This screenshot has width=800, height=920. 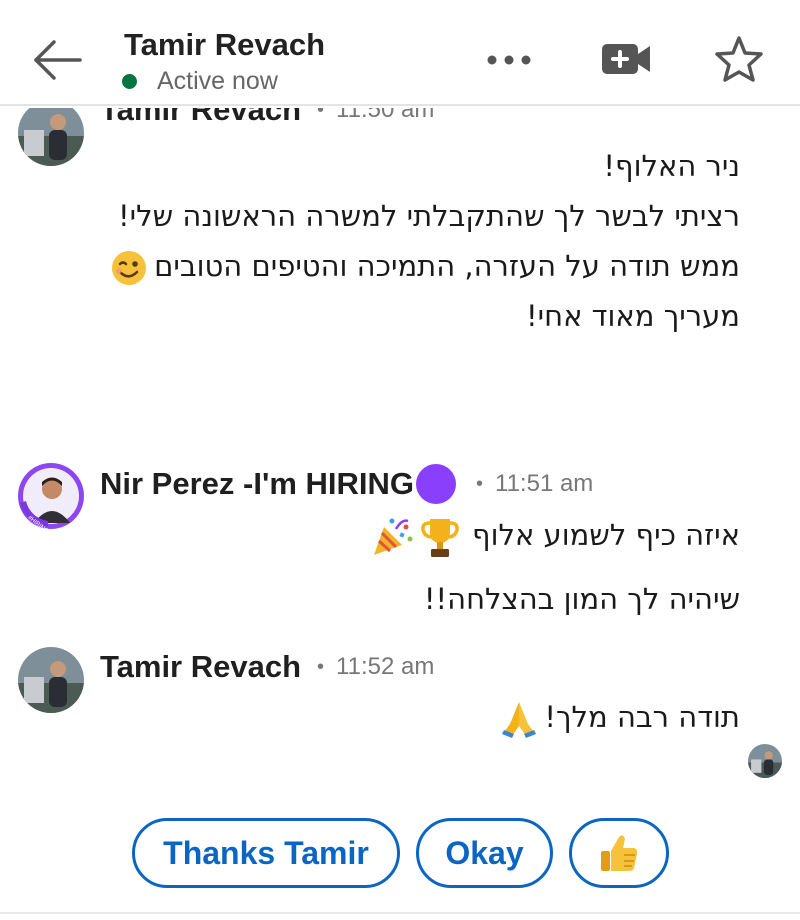 I want to click on party-popper-emoji, so click(x=393, y=536).